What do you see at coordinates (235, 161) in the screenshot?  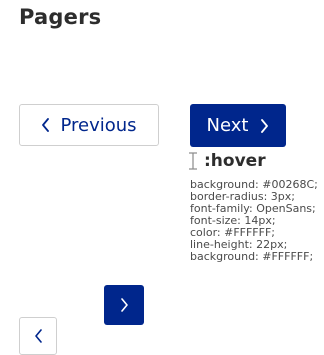 I see `hover-state-label: :hover` at bounding box center [235, 161].